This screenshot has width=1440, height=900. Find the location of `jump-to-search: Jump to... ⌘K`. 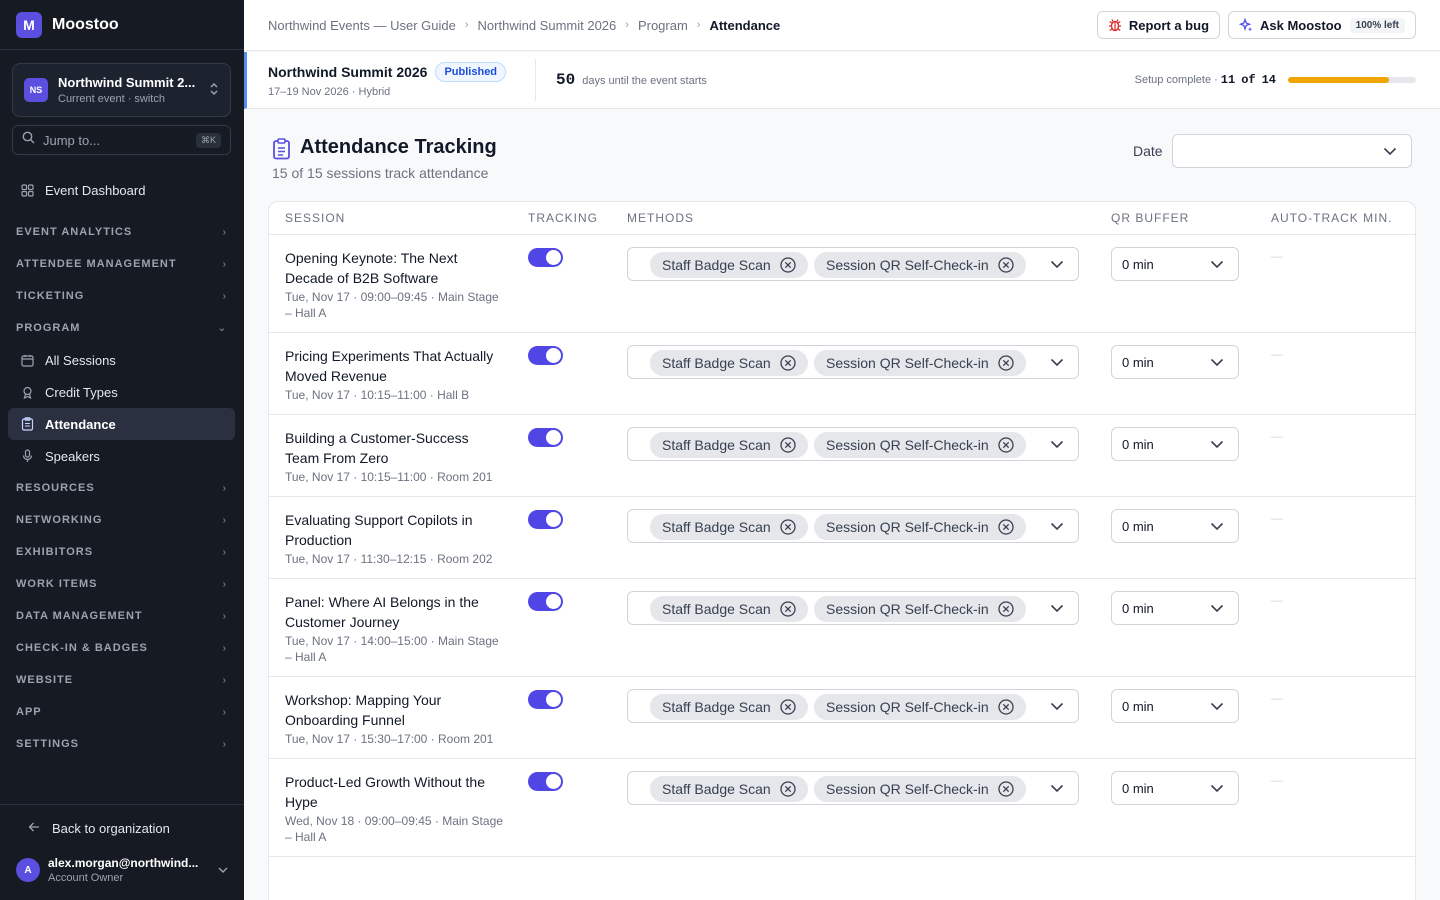

jump-to-search: Jump to... ⌘K is located at coordinates (121, 140).